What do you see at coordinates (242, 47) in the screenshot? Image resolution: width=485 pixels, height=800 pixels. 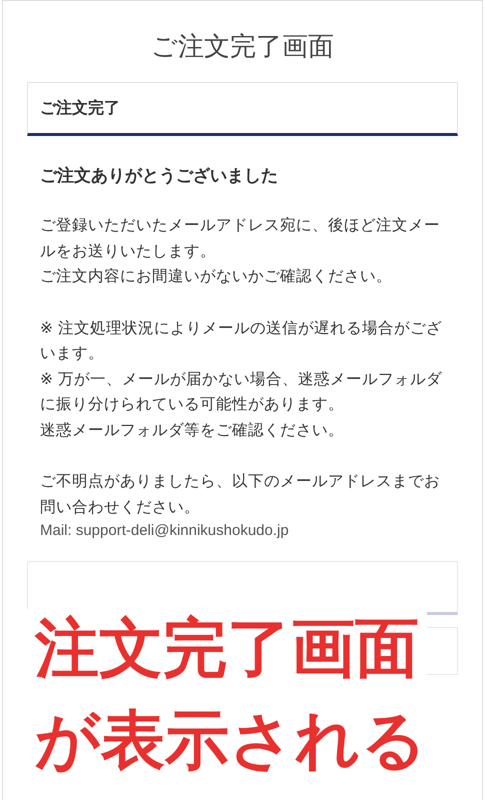 I see `page-title: ご注文完了画面` at bounding box center [242, 47].